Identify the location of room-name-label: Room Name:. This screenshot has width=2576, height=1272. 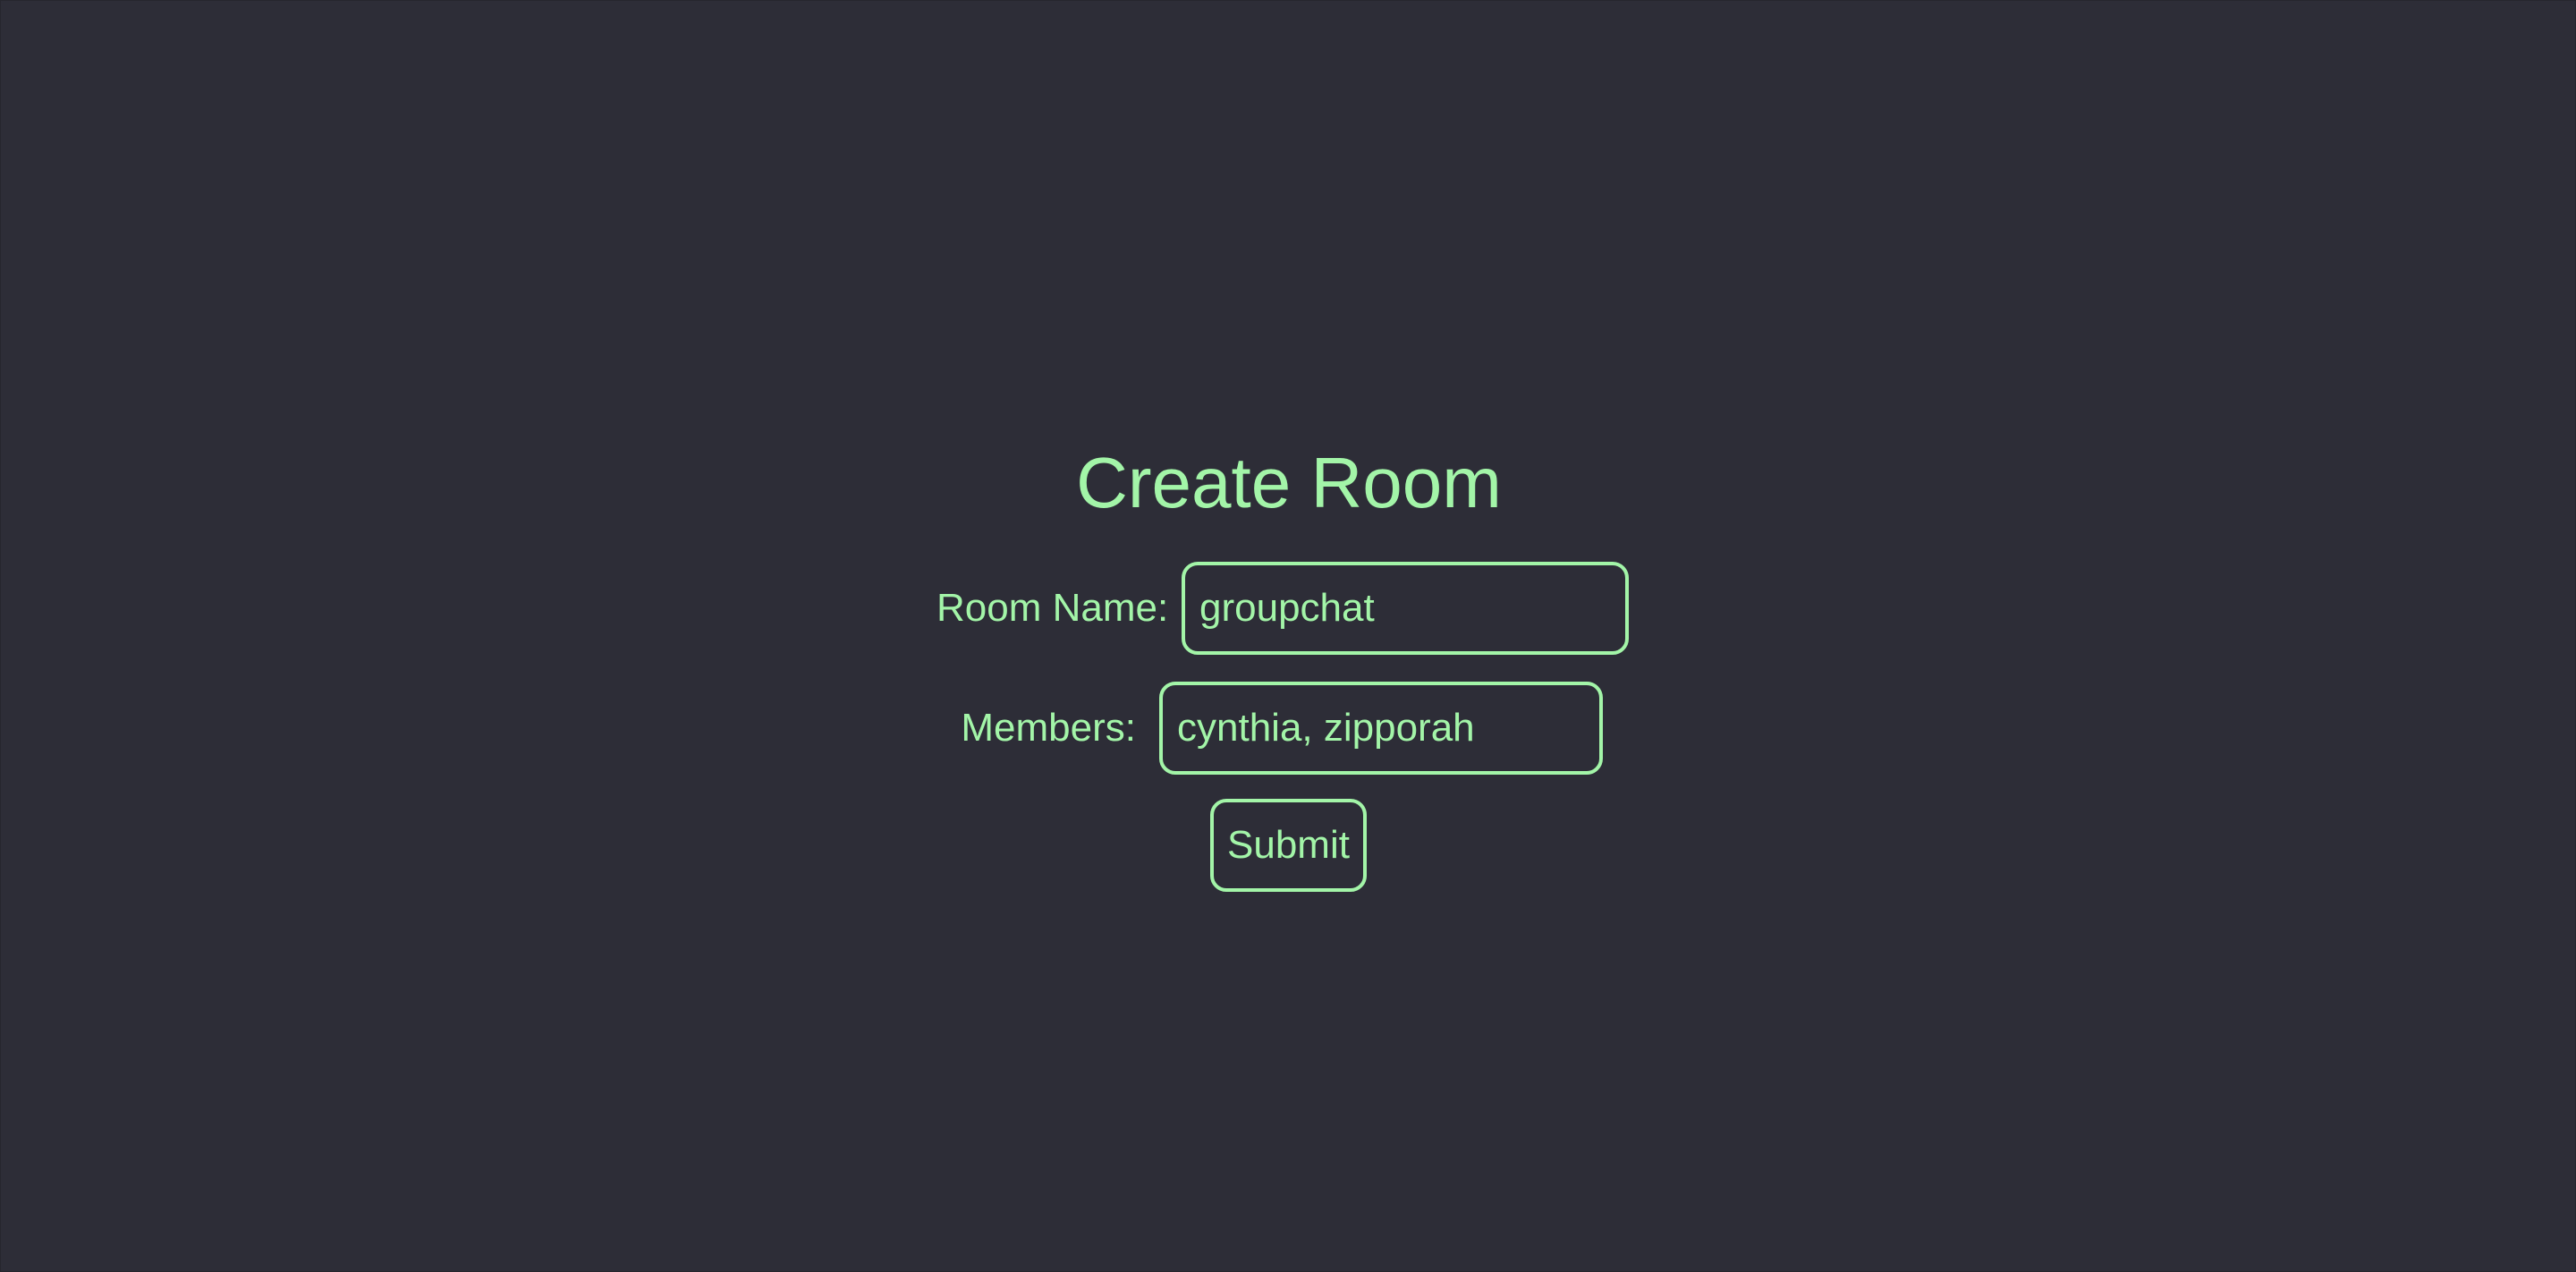
(1052, 608).